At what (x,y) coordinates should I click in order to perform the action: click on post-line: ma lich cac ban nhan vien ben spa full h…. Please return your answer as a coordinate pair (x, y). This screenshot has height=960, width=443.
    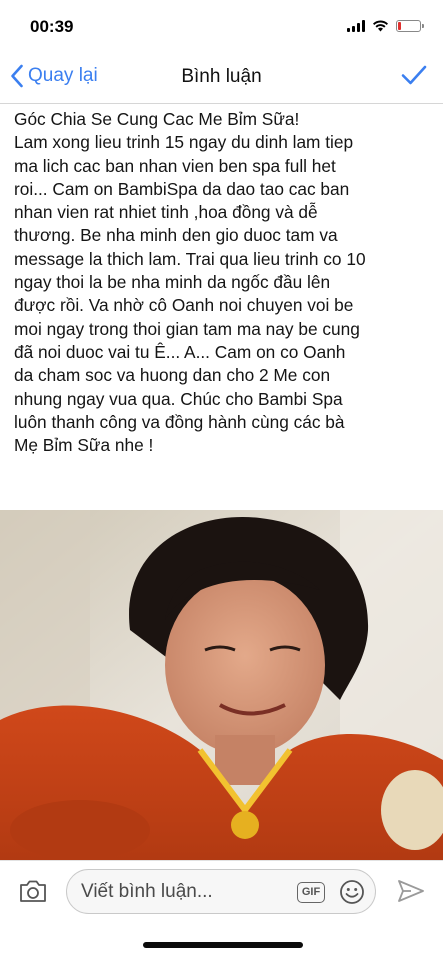
    Looking at the image, I should click on (175, 165).